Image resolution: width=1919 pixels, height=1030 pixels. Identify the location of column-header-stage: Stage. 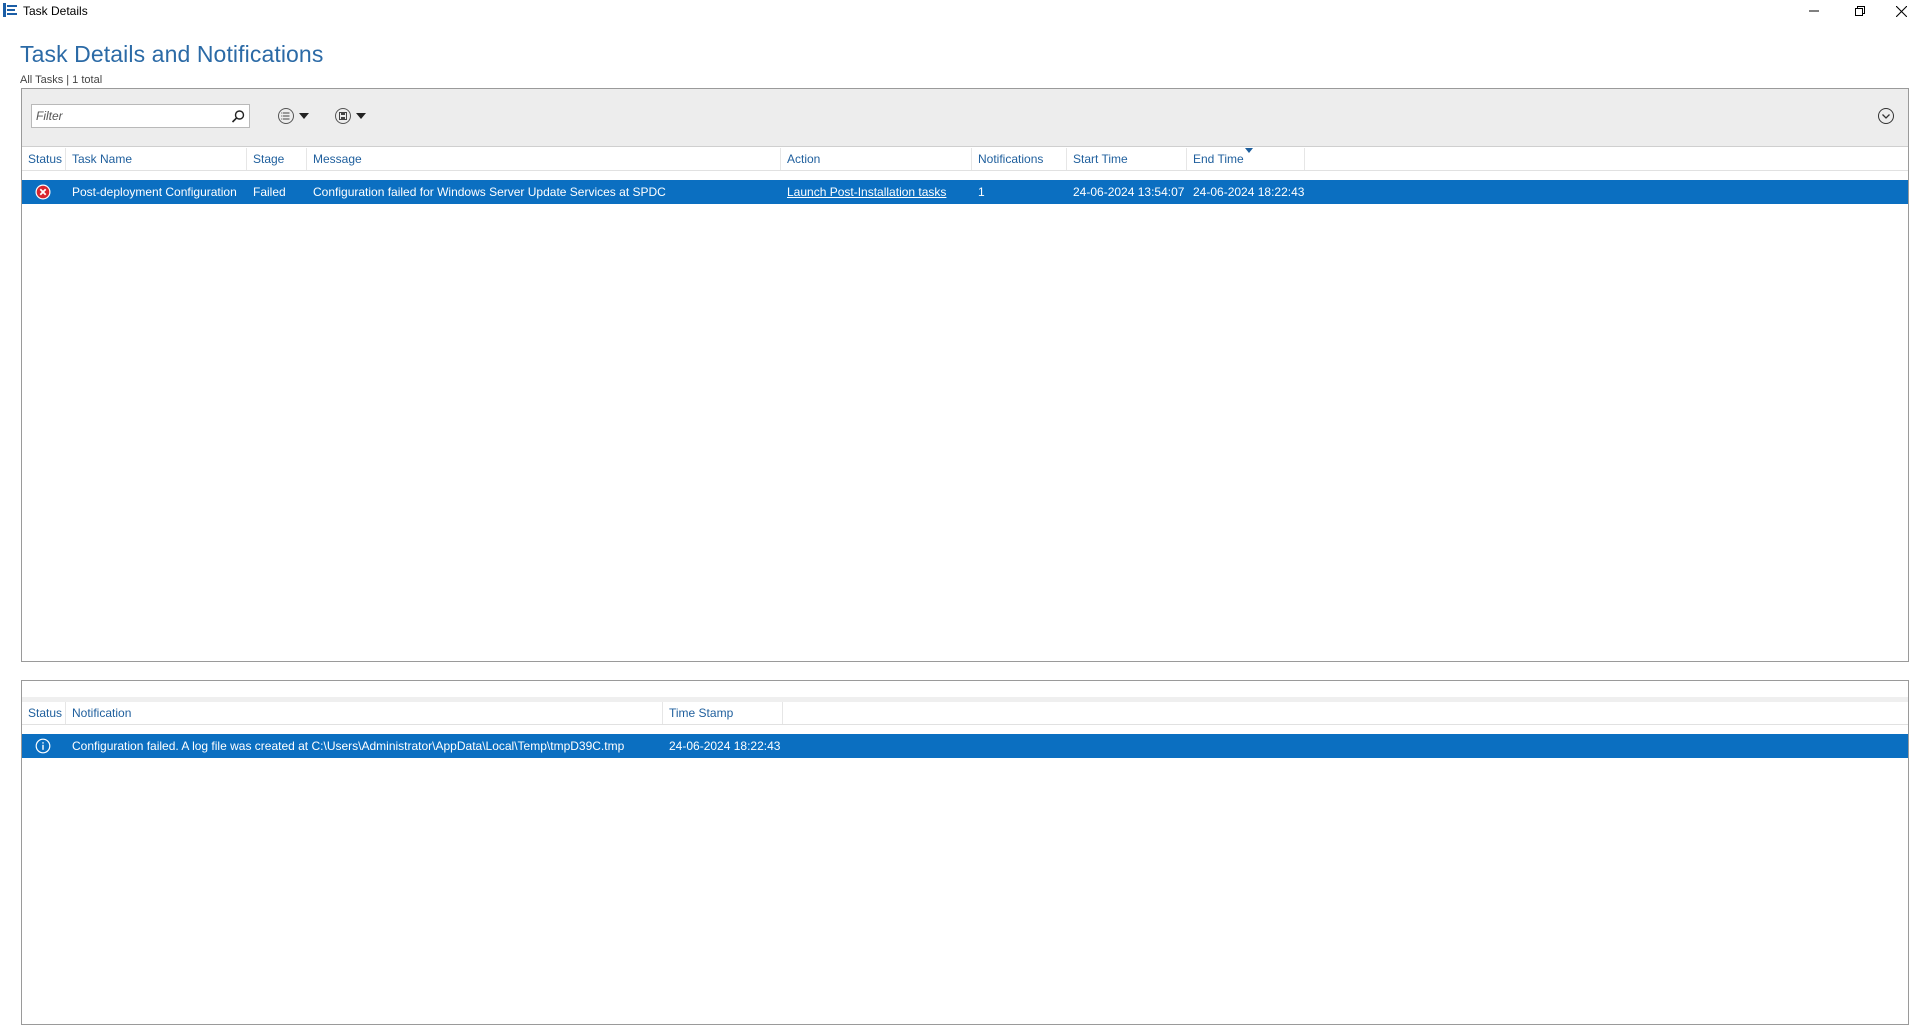
(277, 159).